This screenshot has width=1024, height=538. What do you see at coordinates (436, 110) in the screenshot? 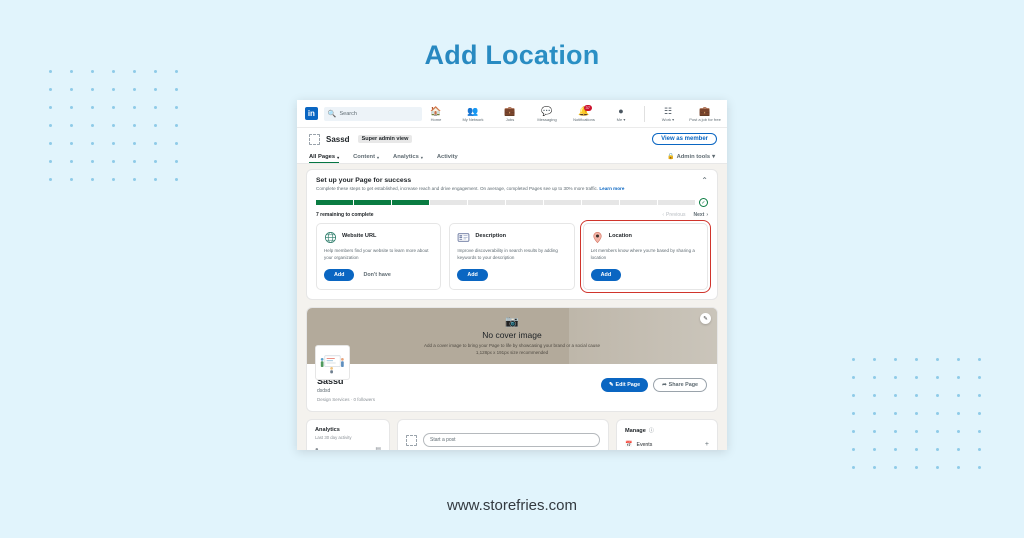
I see `home-icon: 🏠` at bounding box center [436, 110].